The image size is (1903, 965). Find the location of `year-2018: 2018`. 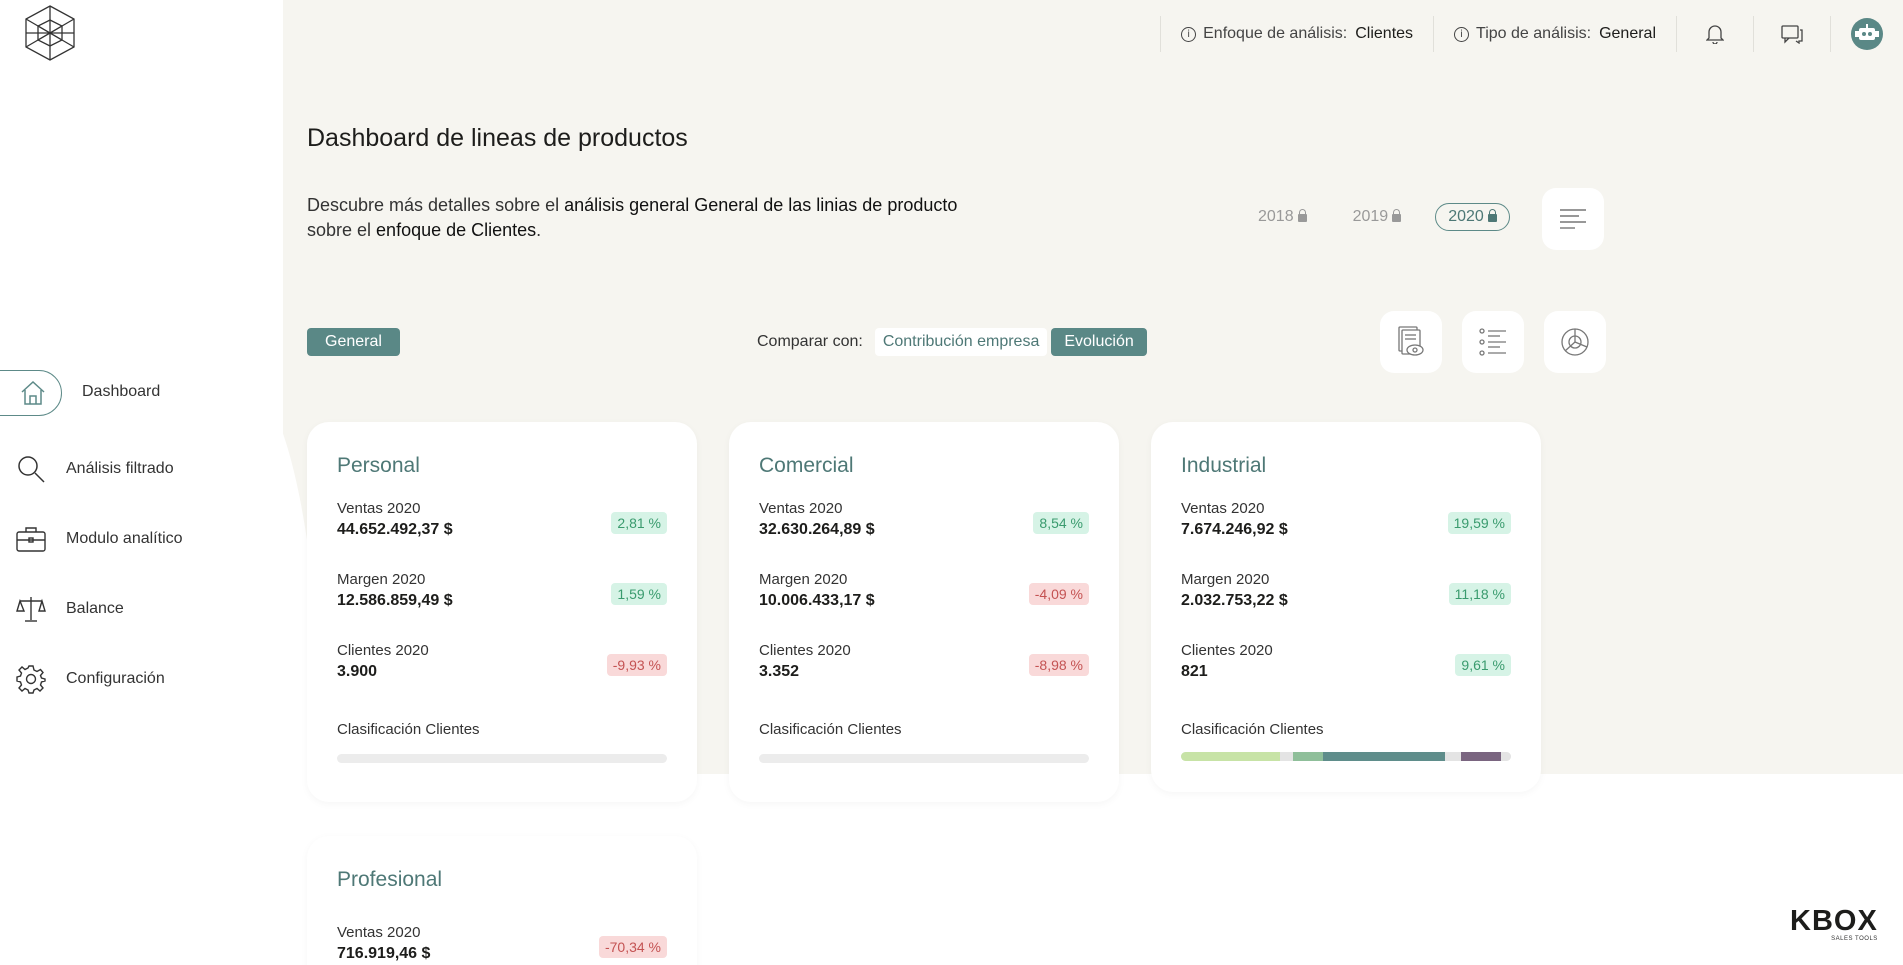

year-2018: 2018 is located at coordinates (1282, 217).